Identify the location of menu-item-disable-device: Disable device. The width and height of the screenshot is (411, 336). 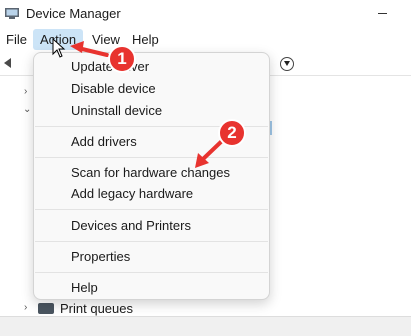
(113, 88).